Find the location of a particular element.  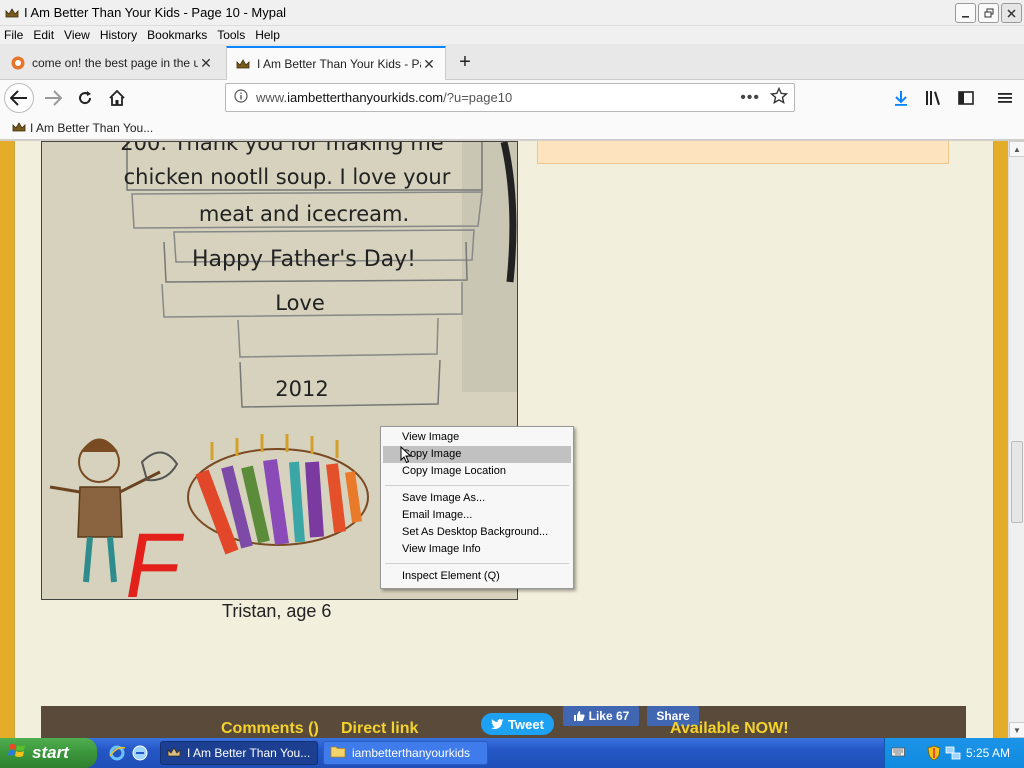

forward-button is located at coordinates (53, 98).